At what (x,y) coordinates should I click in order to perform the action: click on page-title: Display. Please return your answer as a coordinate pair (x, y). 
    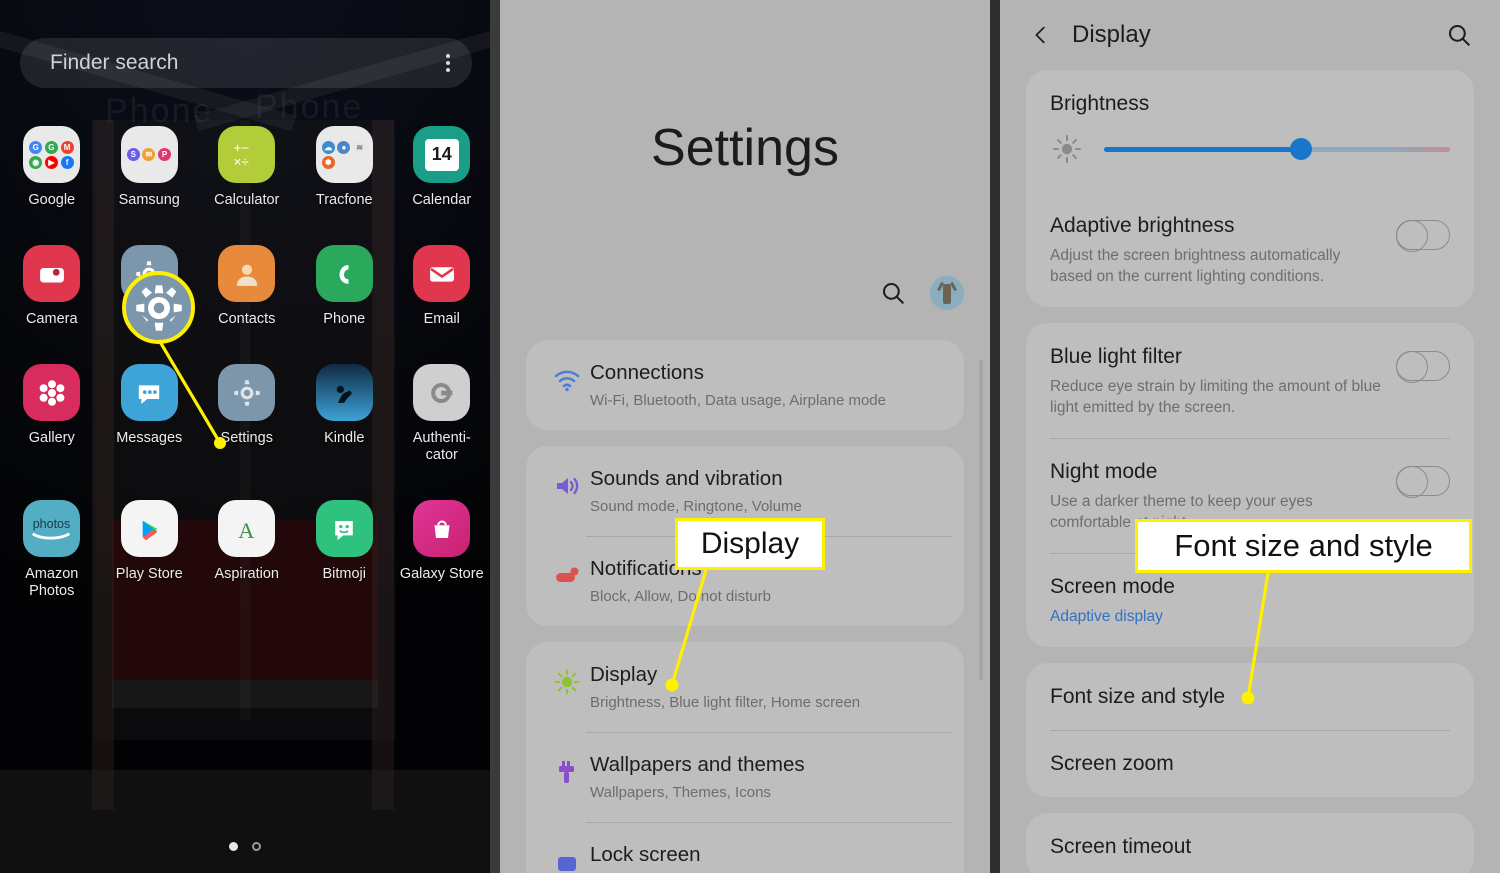
    Looking at the image, I should click on (1111, 34).